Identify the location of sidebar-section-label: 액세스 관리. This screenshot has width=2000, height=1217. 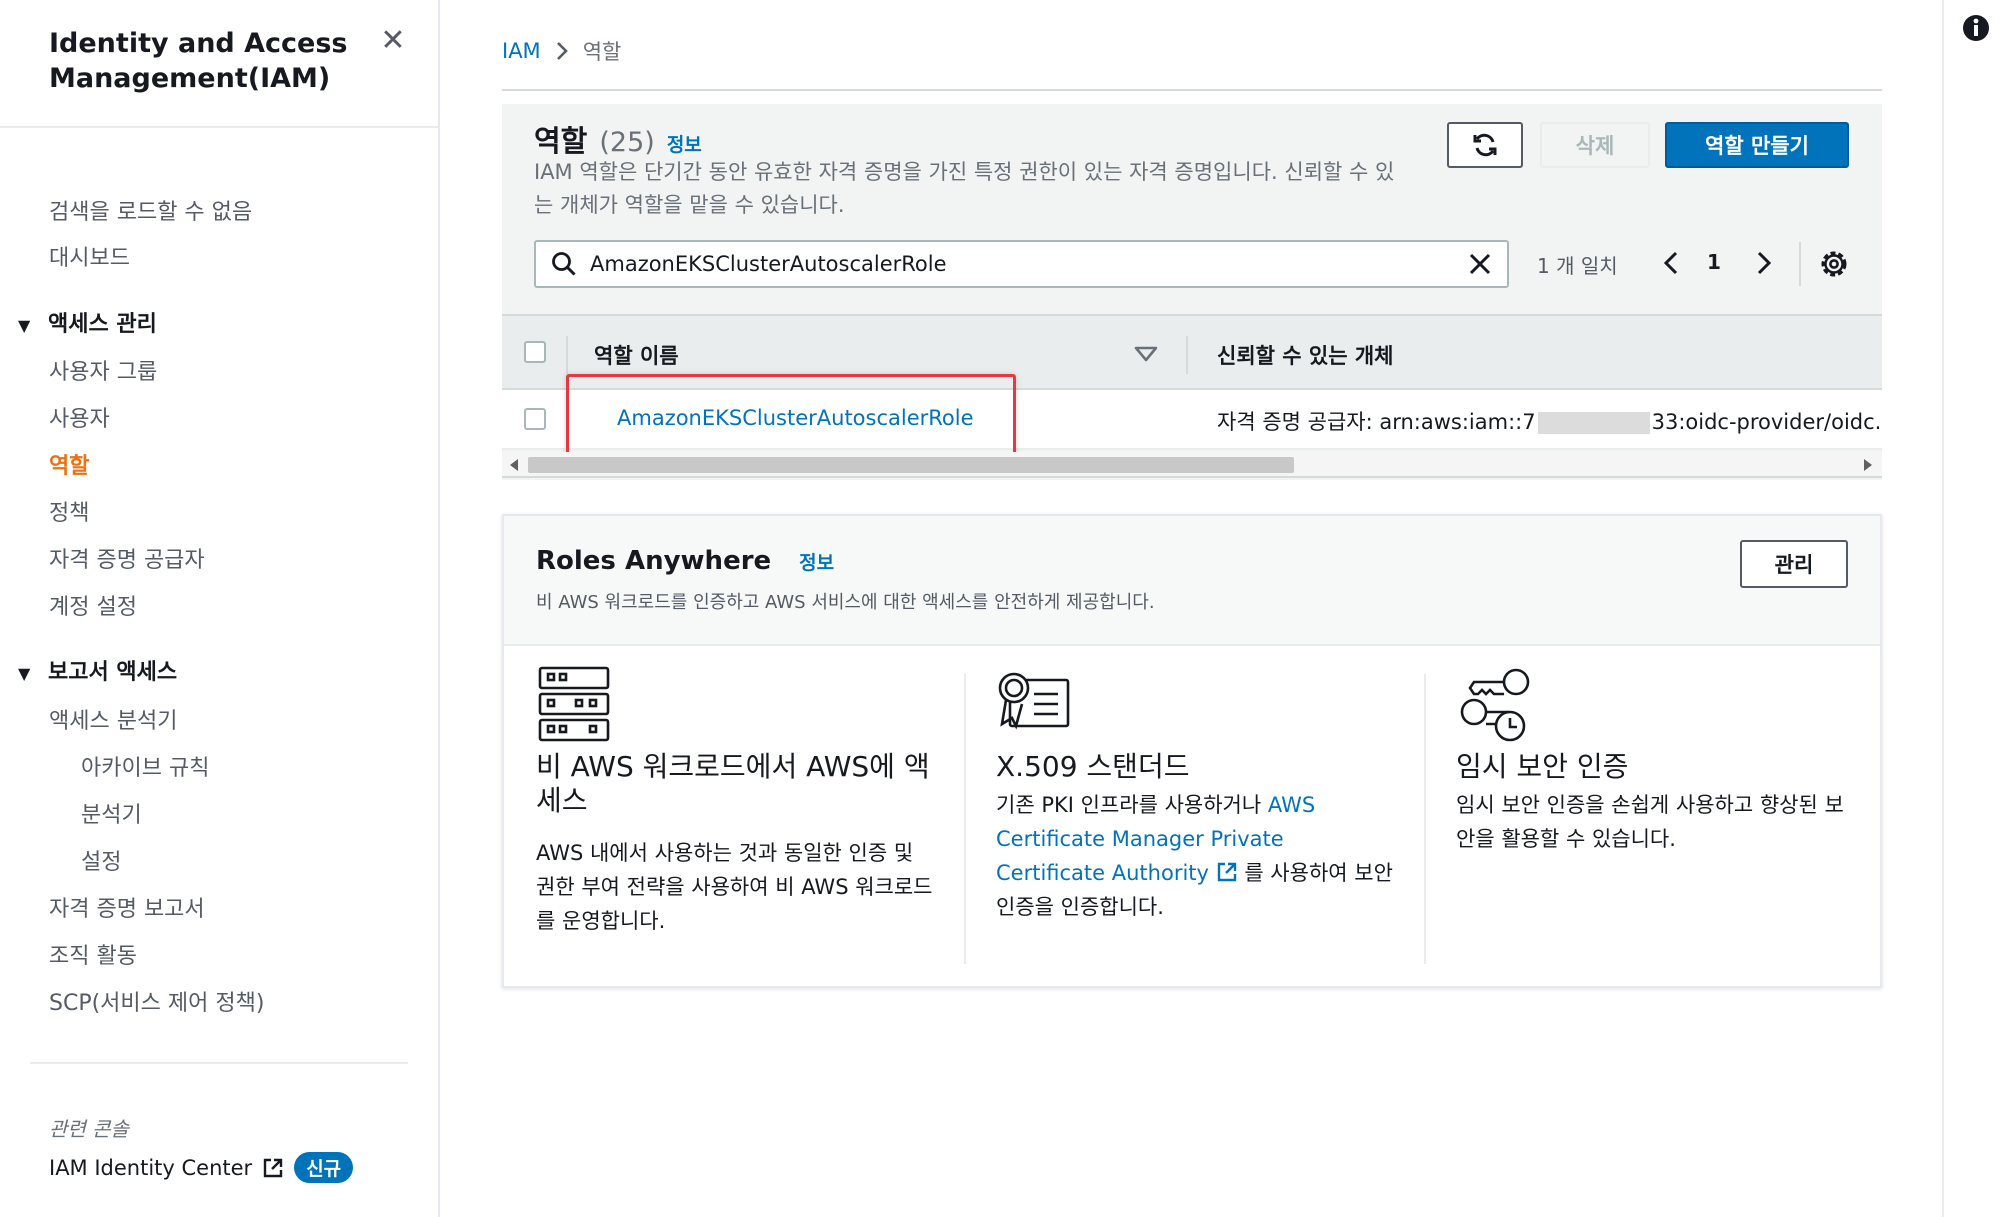
(102, 324).